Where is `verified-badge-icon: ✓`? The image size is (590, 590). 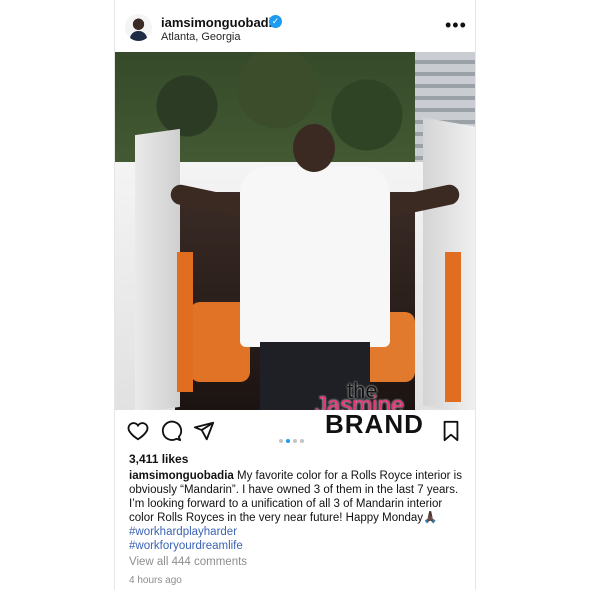
verified-badge-icon: ✓ is located at coordinates (275, 21).